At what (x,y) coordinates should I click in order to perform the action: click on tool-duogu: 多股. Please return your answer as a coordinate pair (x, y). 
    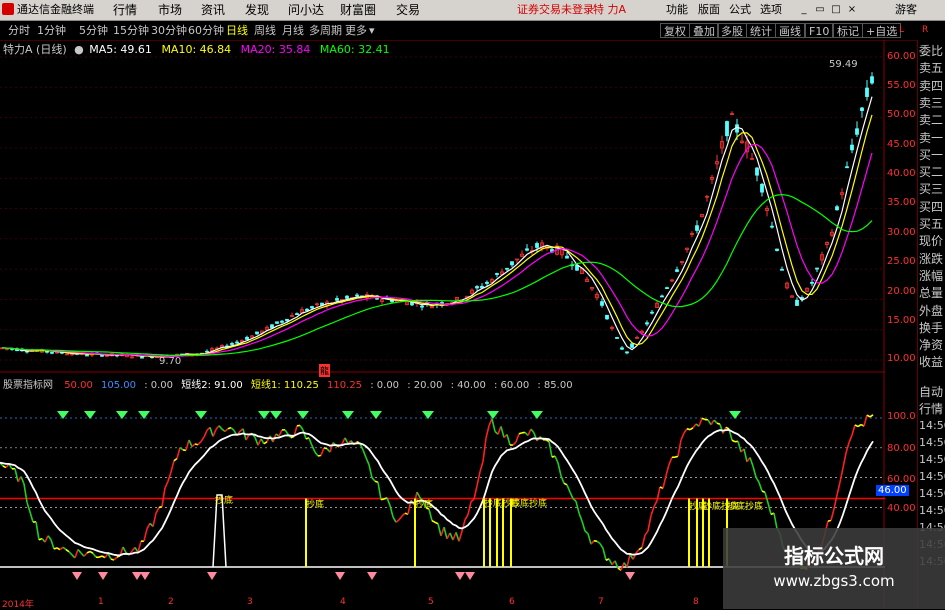
    Looking at the image, I should click on (732, 30).